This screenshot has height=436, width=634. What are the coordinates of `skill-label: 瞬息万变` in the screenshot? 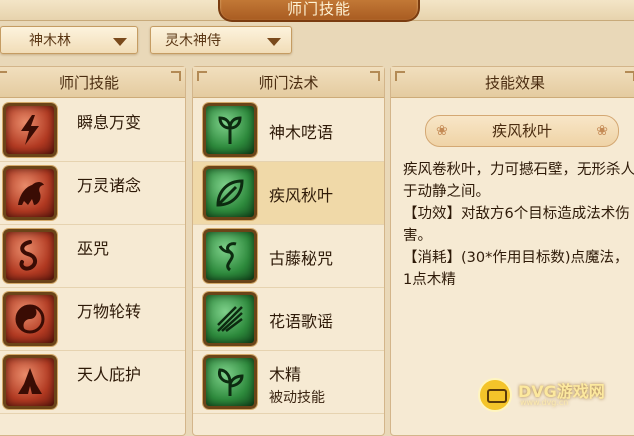 It's located at (109, 122).